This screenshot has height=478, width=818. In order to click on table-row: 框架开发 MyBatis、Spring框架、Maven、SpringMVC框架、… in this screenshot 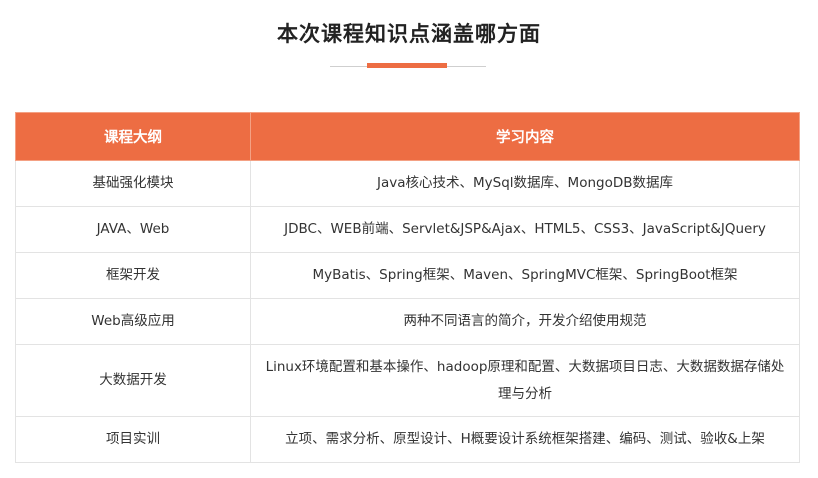, I will do `click(407, 275)`.